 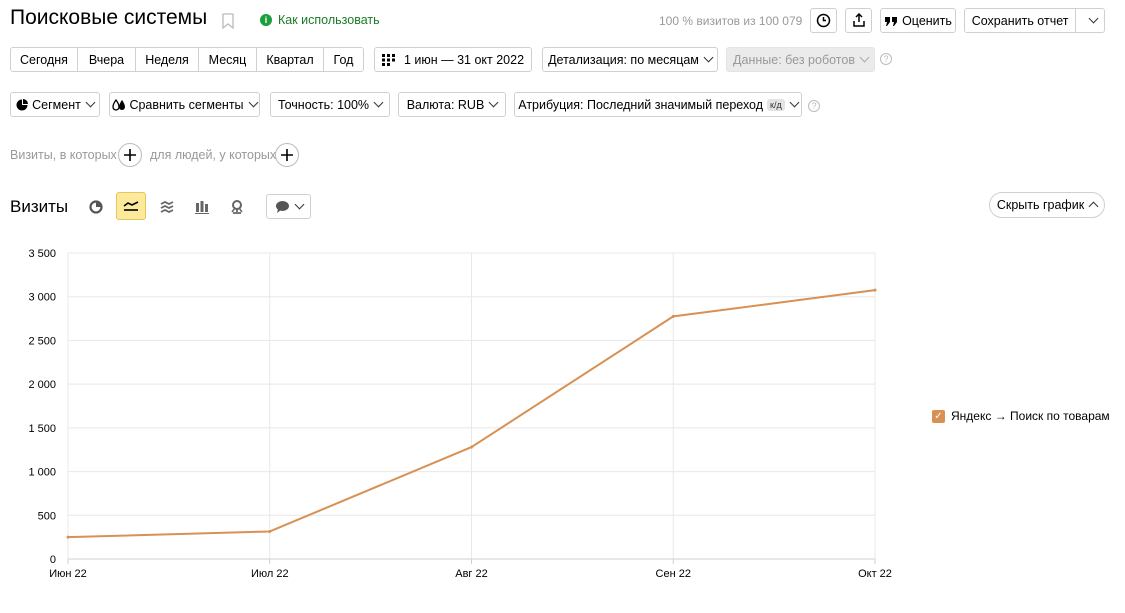 I want to click on pie-icon, so click(x=22, y=104).